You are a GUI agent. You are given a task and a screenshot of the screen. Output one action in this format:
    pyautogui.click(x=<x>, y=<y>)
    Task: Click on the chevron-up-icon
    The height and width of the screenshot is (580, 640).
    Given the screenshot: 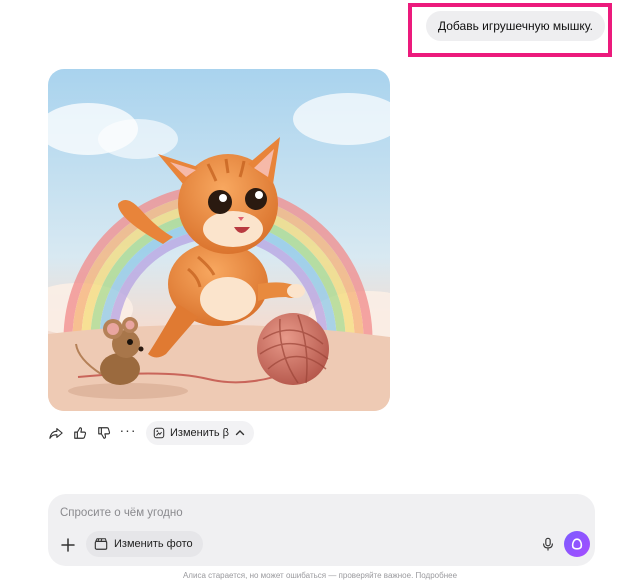 What is the action you would take?
    pyautogui.click(x=240, y=433)
    